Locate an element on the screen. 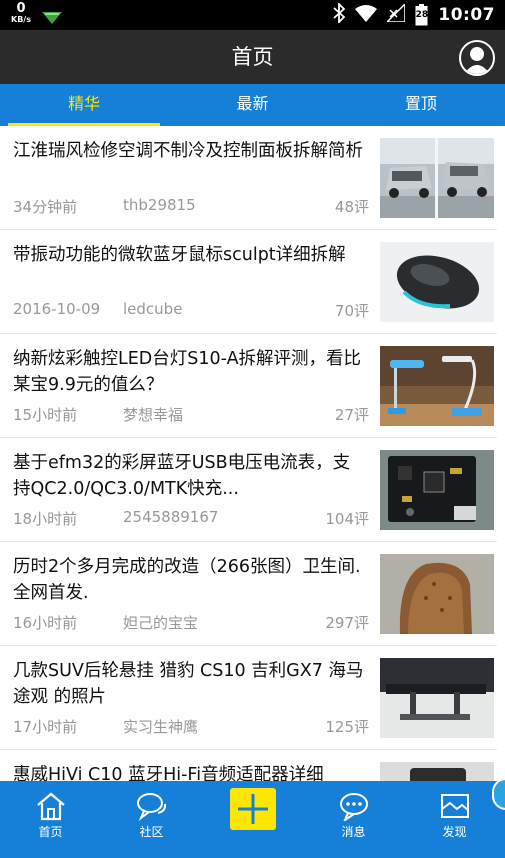  category-tabs: 精华 最新 置顶 is located at coordinates (252, 105).